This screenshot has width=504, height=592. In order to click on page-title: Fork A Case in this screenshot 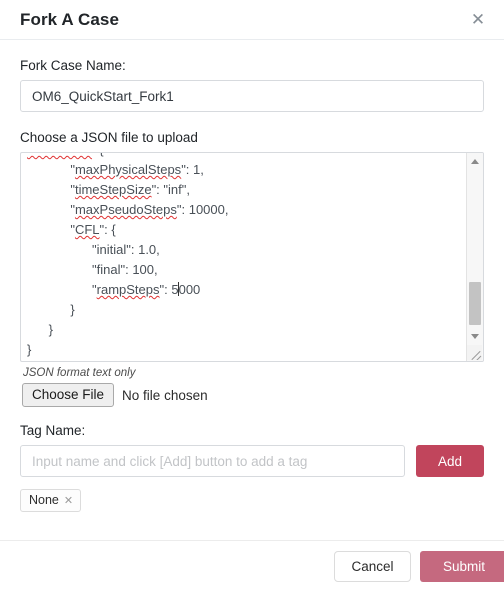, I will do `click(70, 19)`.